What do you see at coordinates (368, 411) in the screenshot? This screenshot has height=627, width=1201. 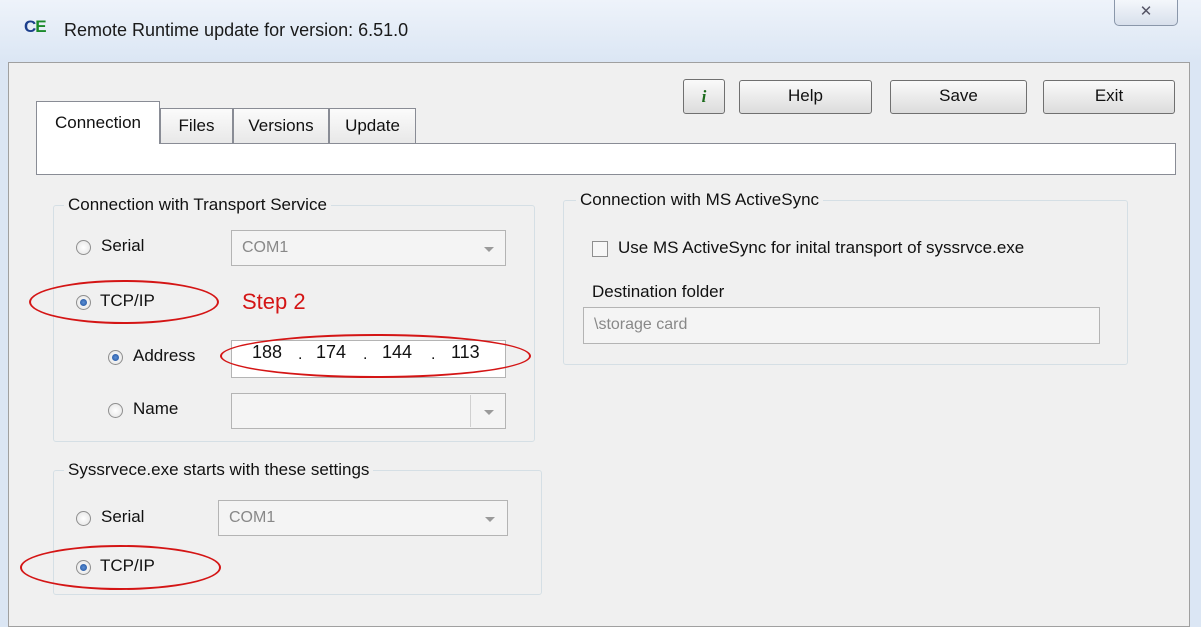 I see `name-combo` at bounding box center [368, 411].